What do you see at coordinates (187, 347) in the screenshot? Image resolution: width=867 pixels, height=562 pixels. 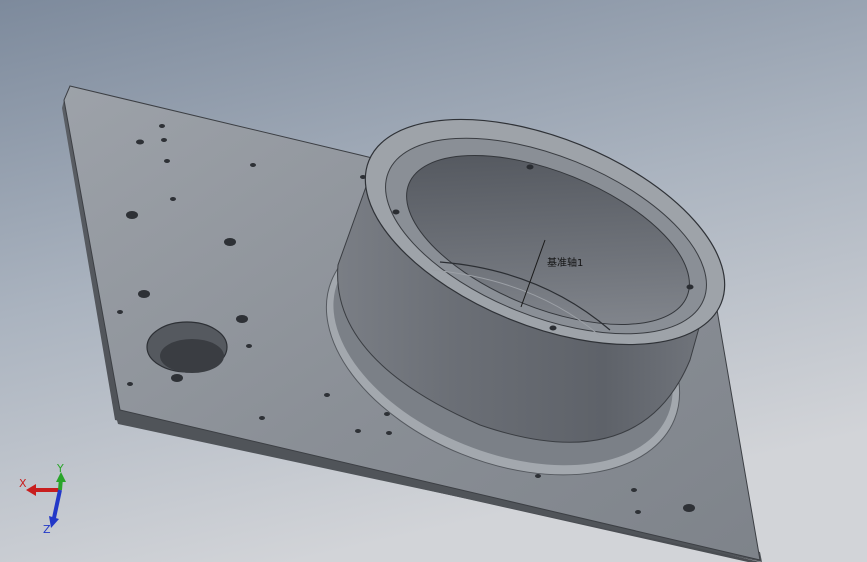 I see `large-through-hole` at bounding box center [187, 347].